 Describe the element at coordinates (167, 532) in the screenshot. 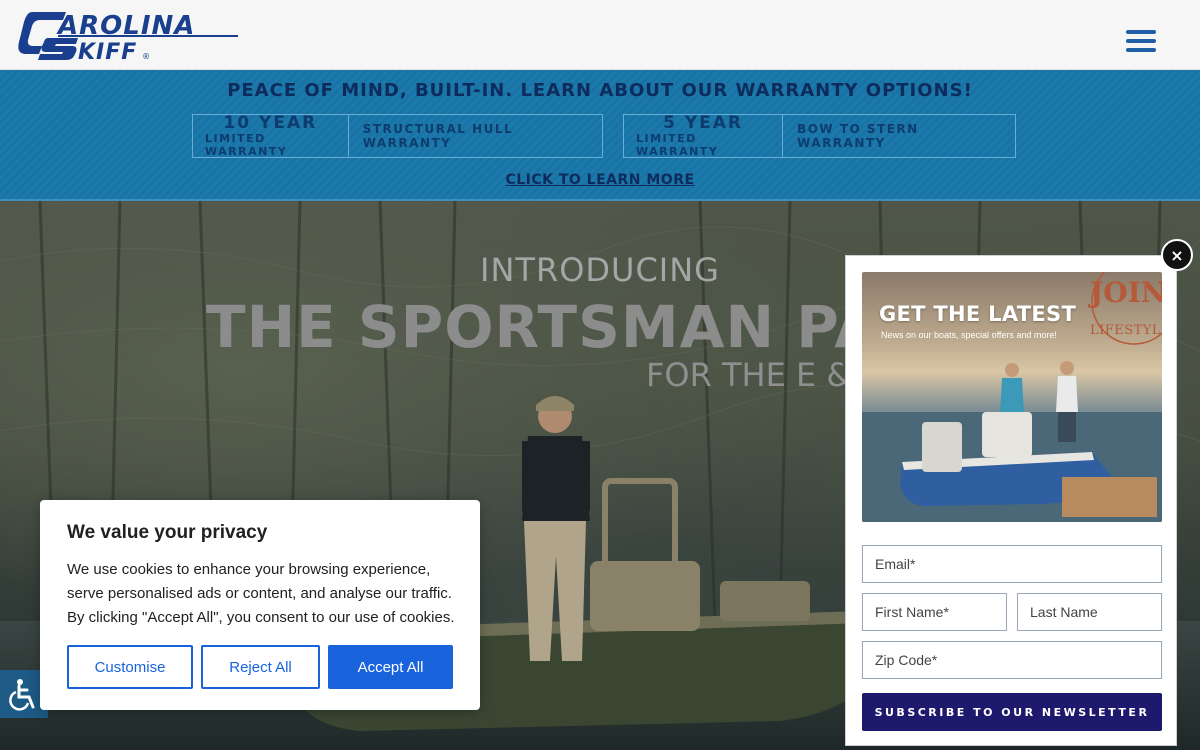

I see `cookie-title: We value your privacy` at that location.